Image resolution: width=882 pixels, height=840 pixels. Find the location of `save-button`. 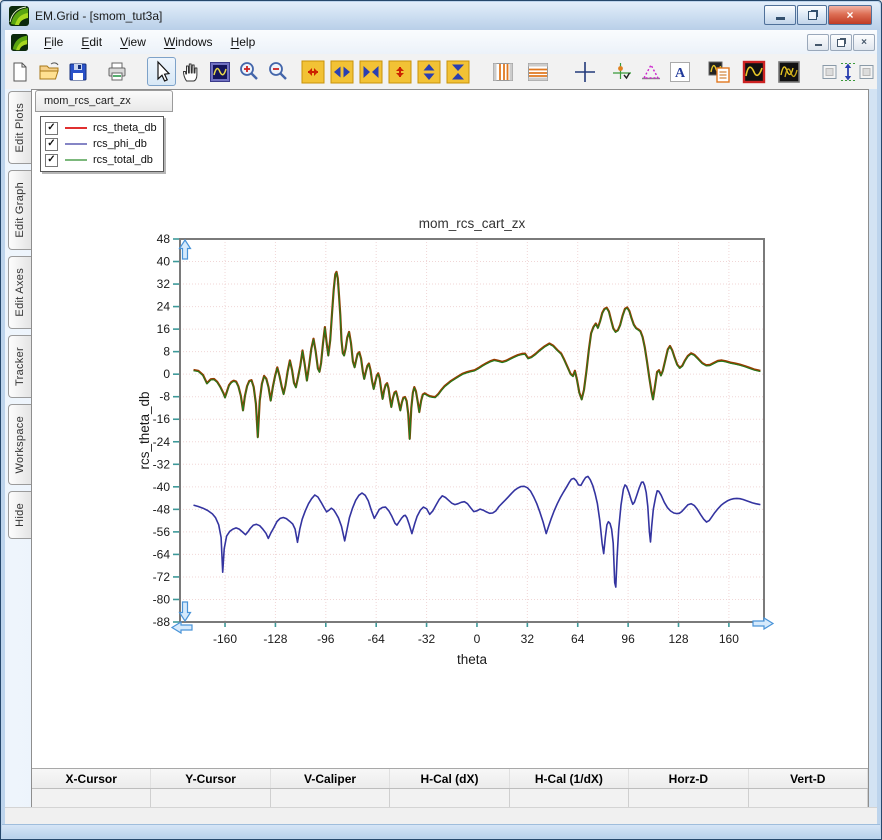

save-button is located at coordinates (77, 71).